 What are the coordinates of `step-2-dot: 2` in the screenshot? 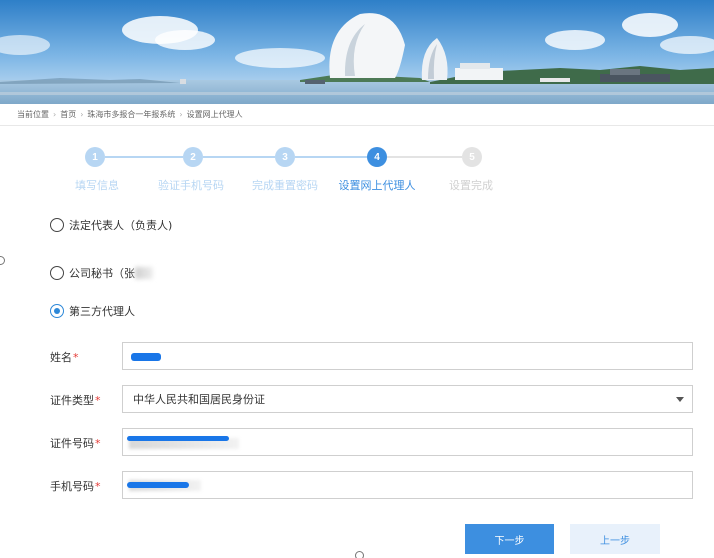 It's located at (193, 157).